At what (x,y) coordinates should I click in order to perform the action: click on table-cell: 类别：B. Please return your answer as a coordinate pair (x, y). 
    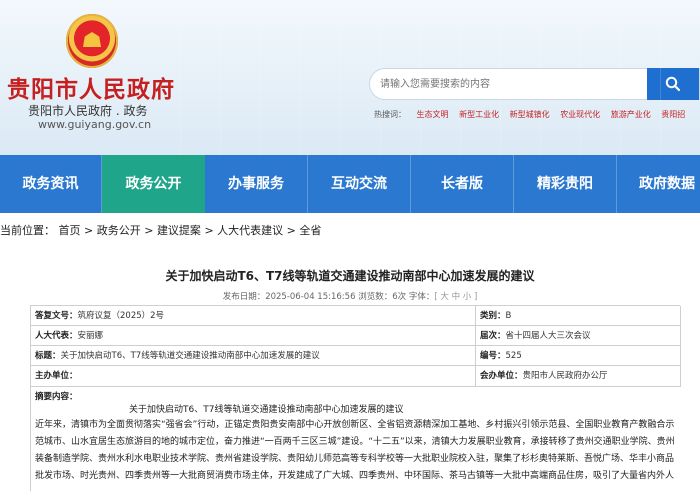
    Looking at the image, I should click on (578, 315).